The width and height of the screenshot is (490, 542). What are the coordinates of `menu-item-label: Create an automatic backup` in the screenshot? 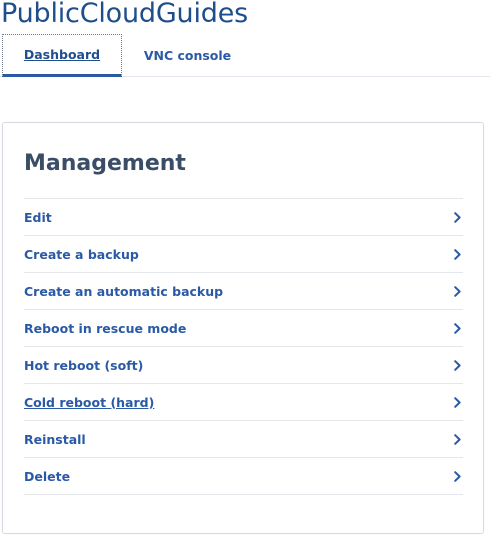 It's located at (124, 291).